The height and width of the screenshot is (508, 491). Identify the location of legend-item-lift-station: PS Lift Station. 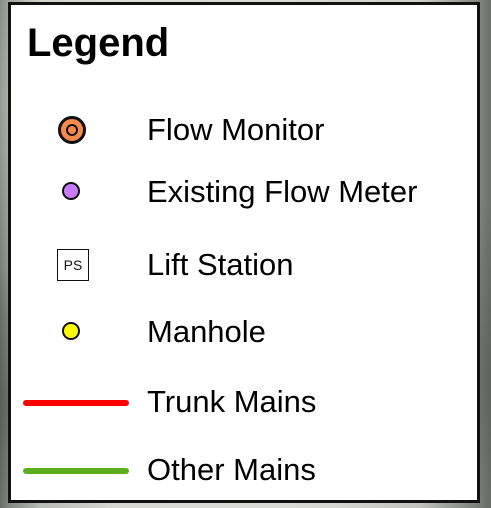
(244, 265).